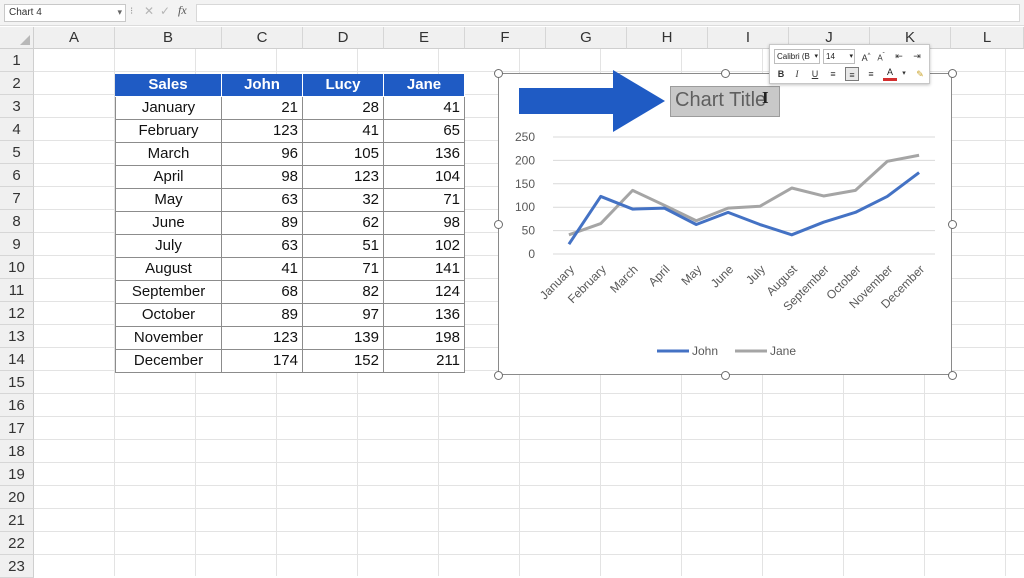 This screenshot has width=1024, height=578. I want to click on value-cell: 68, so click(262, 292).